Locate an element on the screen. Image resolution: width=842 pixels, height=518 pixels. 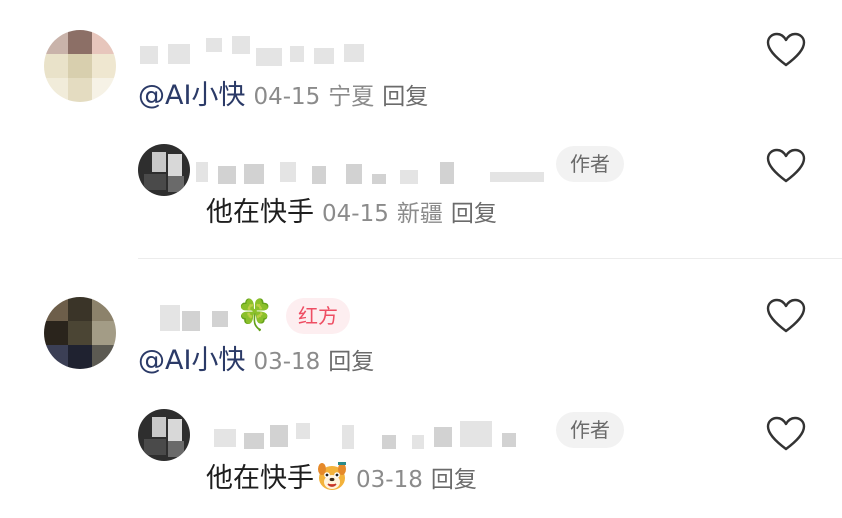
comment-body: @AI小快 04-15 宁夏 回复 is located at coordinates (283, 96).